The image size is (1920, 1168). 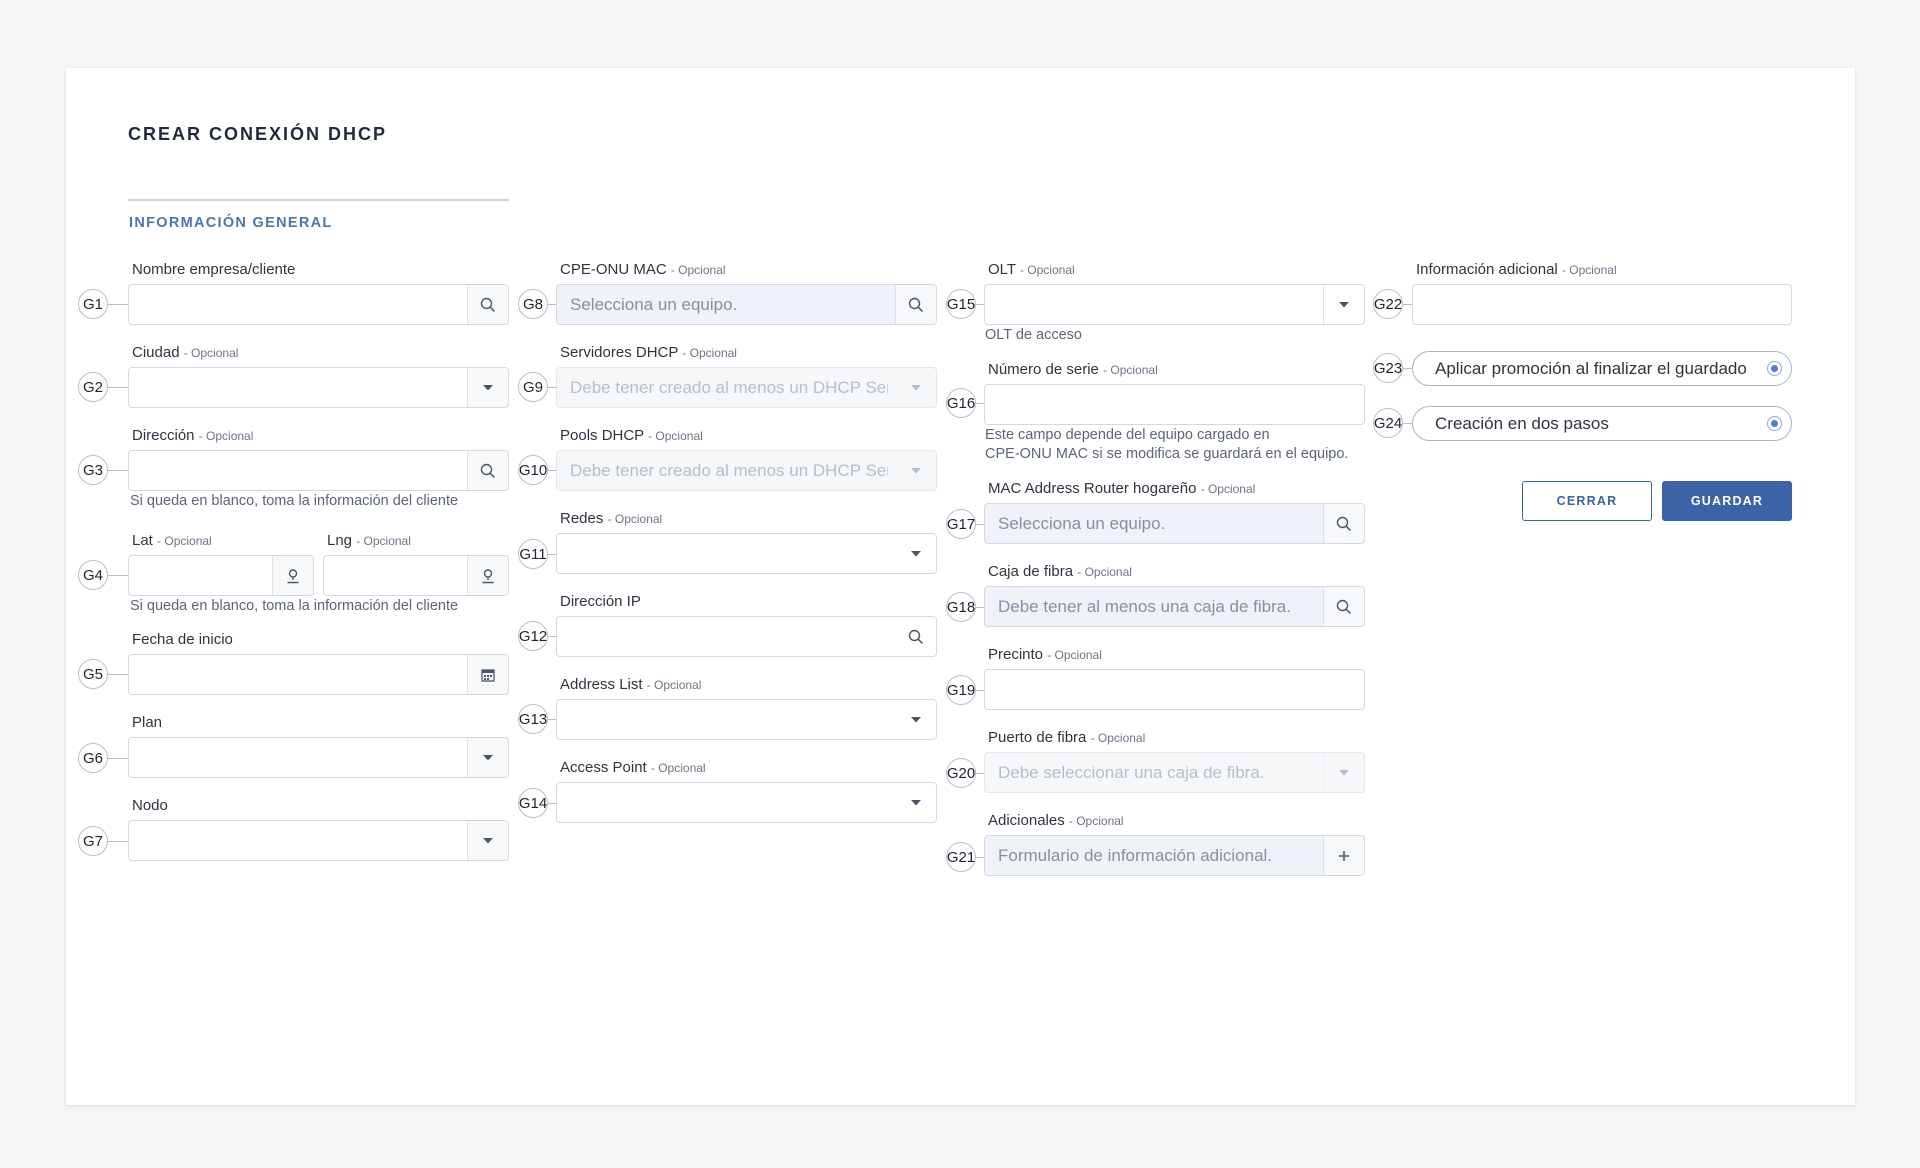 I want to click on section-title: INFORMACIÓN GENERAL, so click(x=231, y=223).